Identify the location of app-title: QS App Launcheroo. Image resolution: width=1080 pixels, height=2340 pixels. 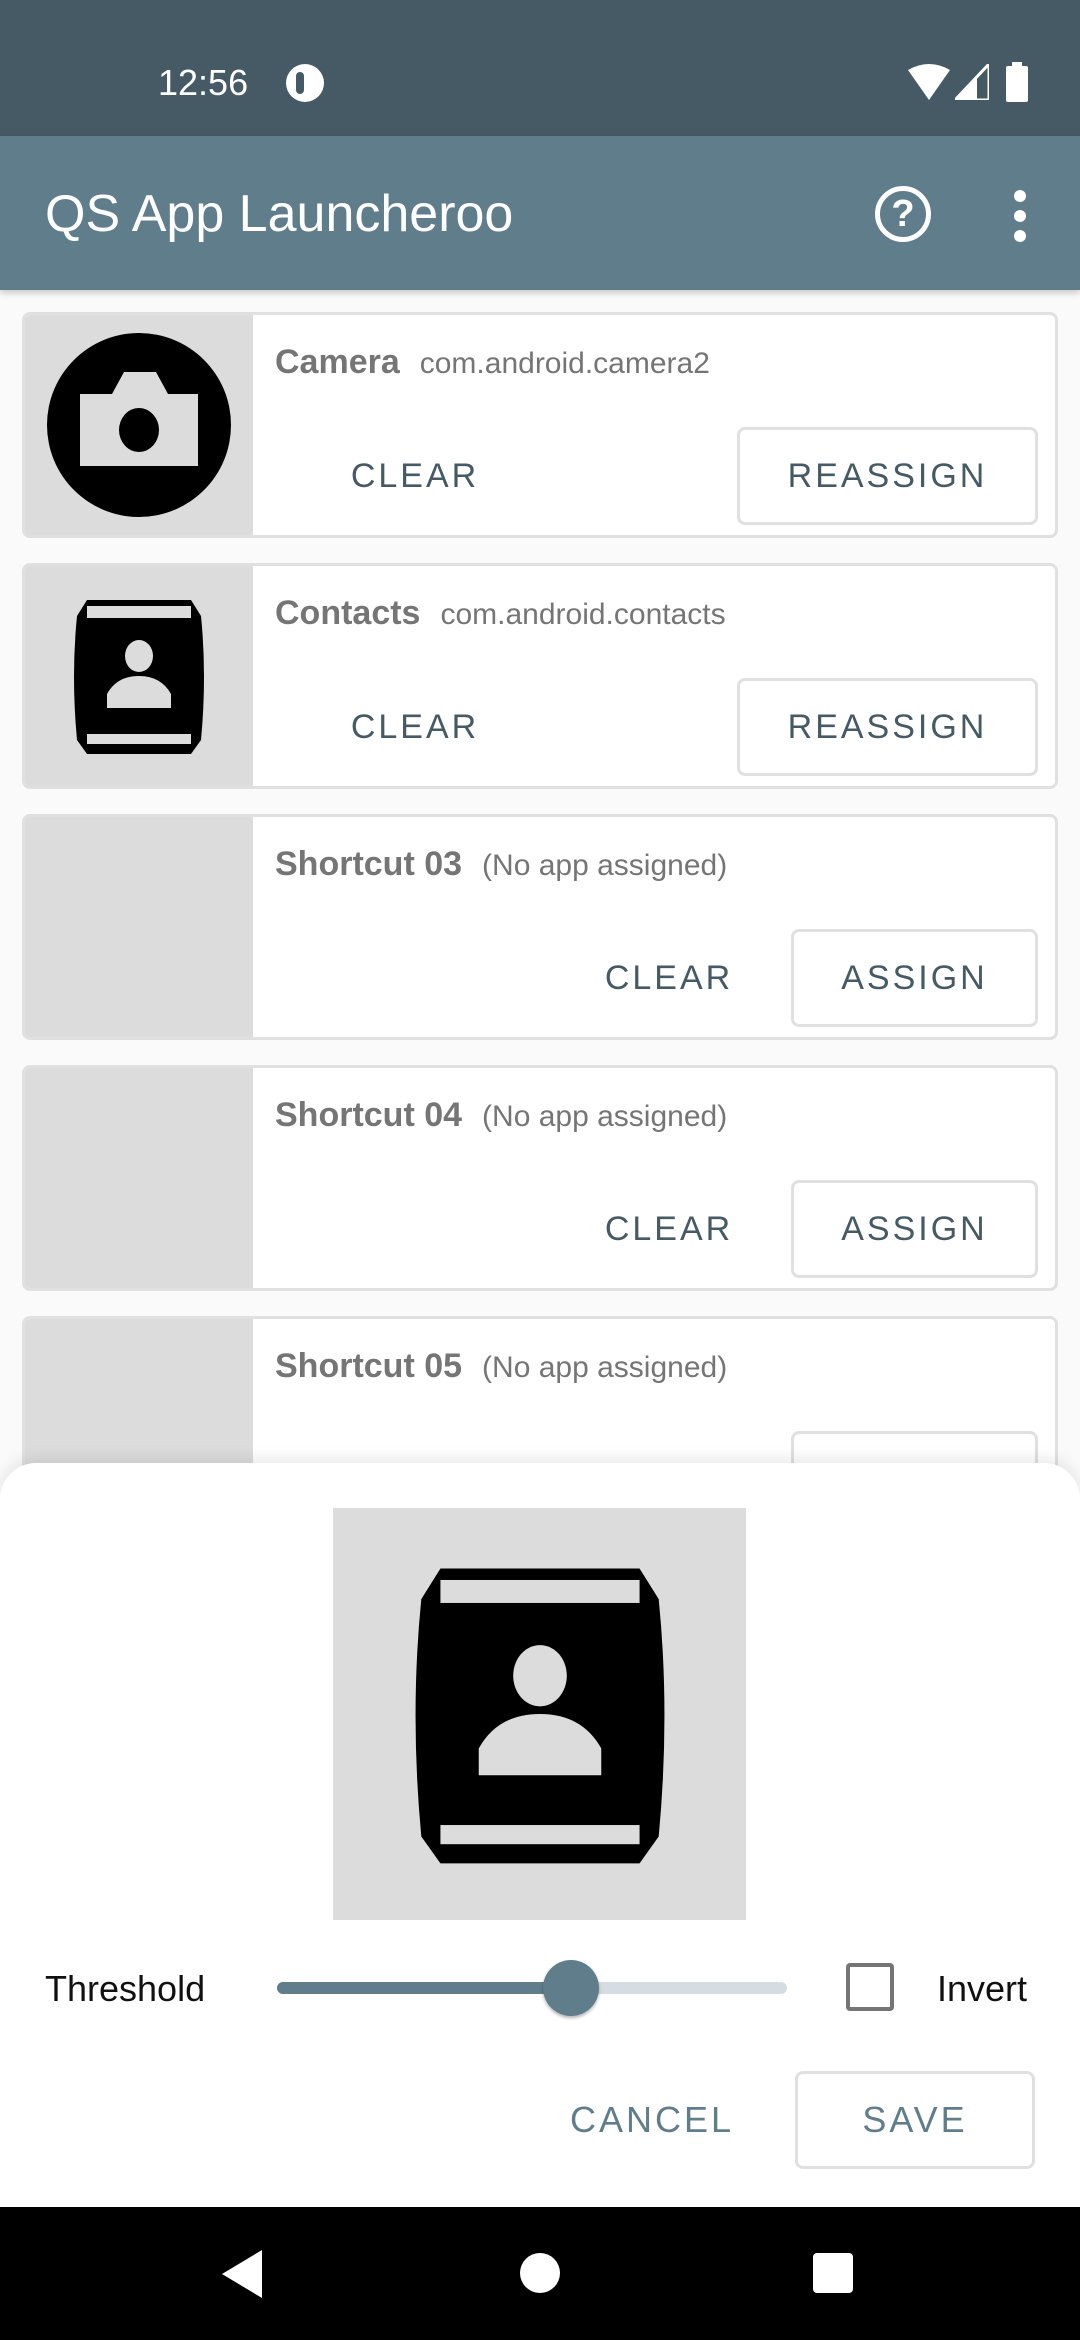
(279, 214).